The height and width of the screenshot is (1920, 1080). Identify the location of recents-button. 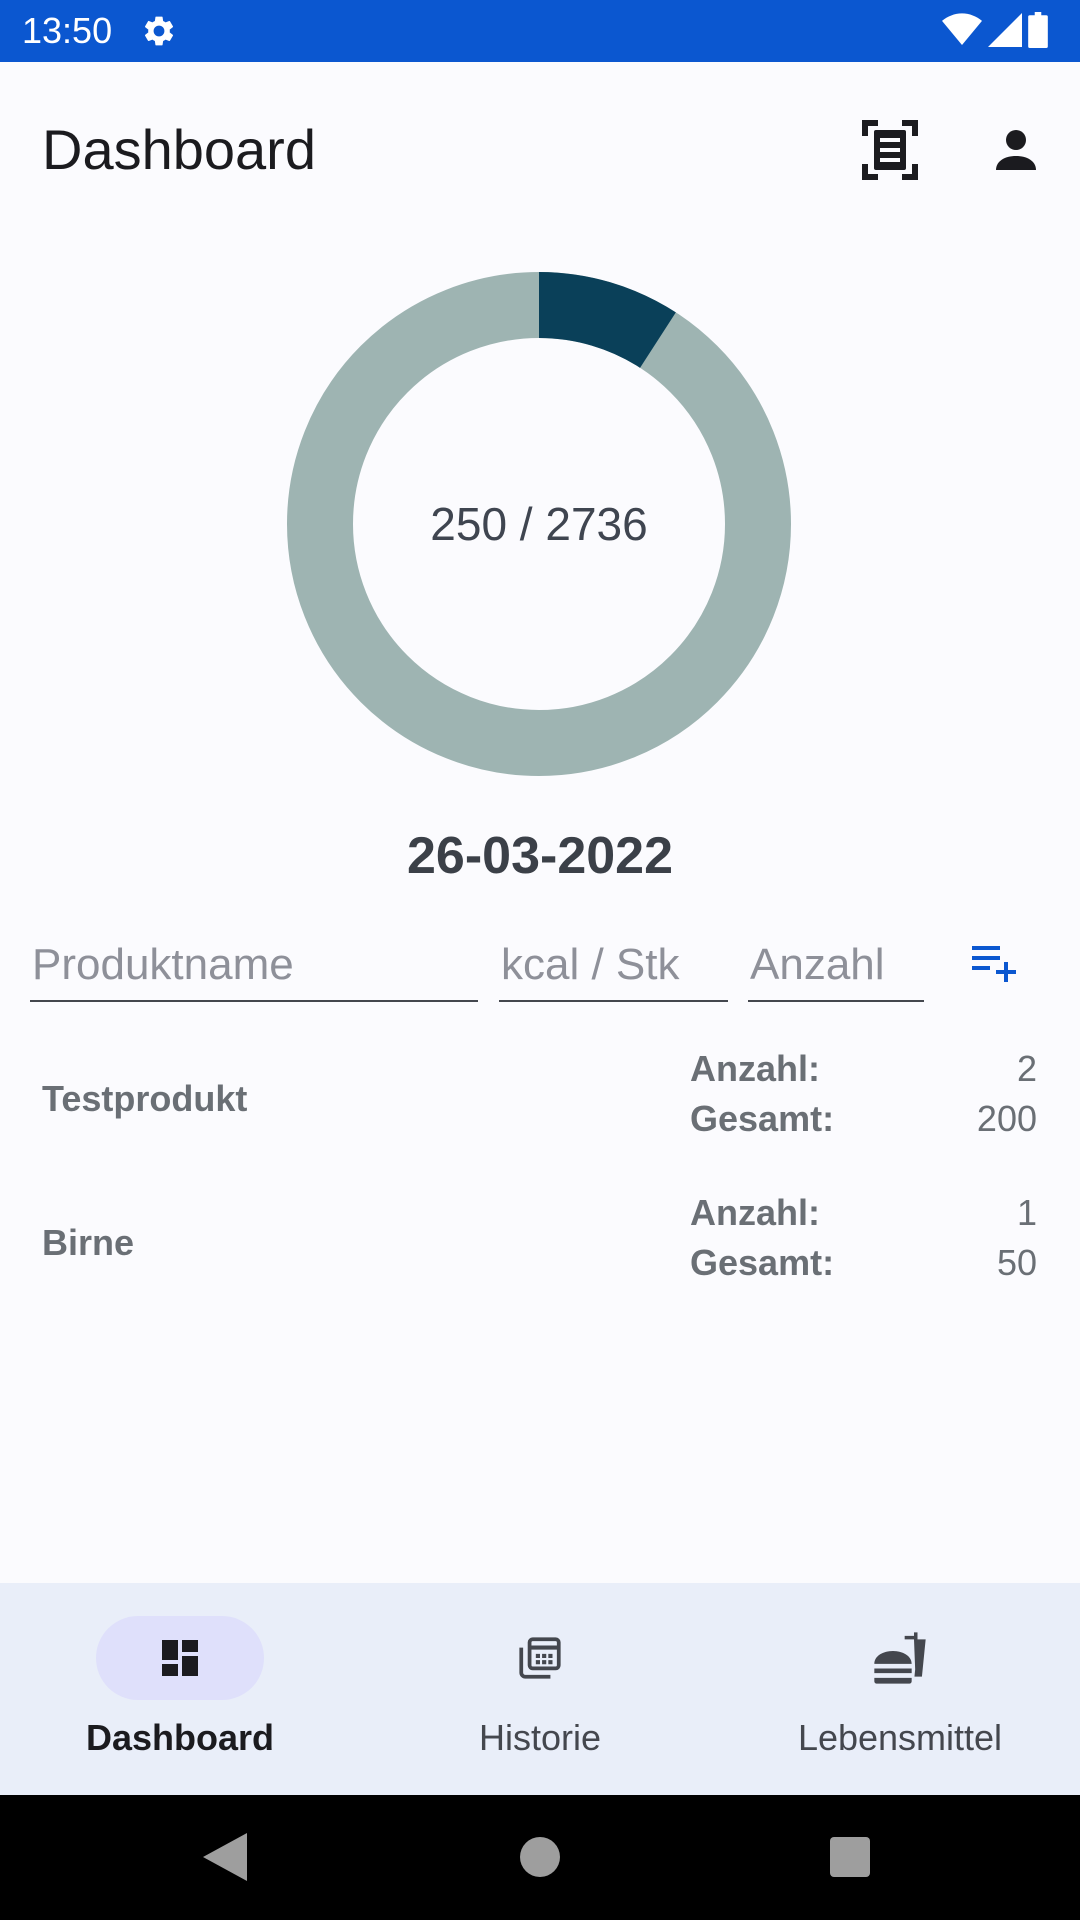
(850, 1857).